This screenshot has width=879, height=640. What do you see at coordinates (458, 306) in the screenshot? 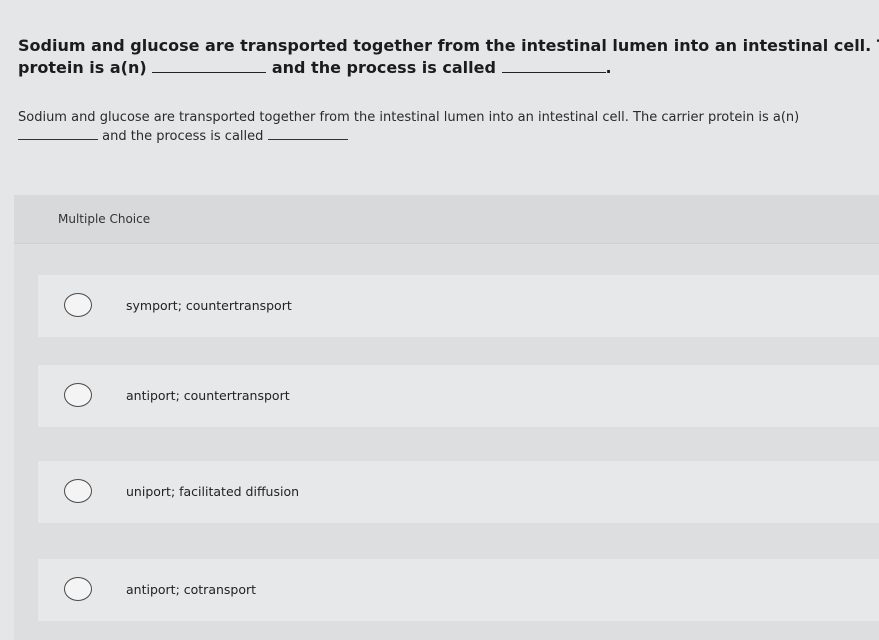
I see `answer-option-1: symport; countertransport` at bounding box center [458, 306].